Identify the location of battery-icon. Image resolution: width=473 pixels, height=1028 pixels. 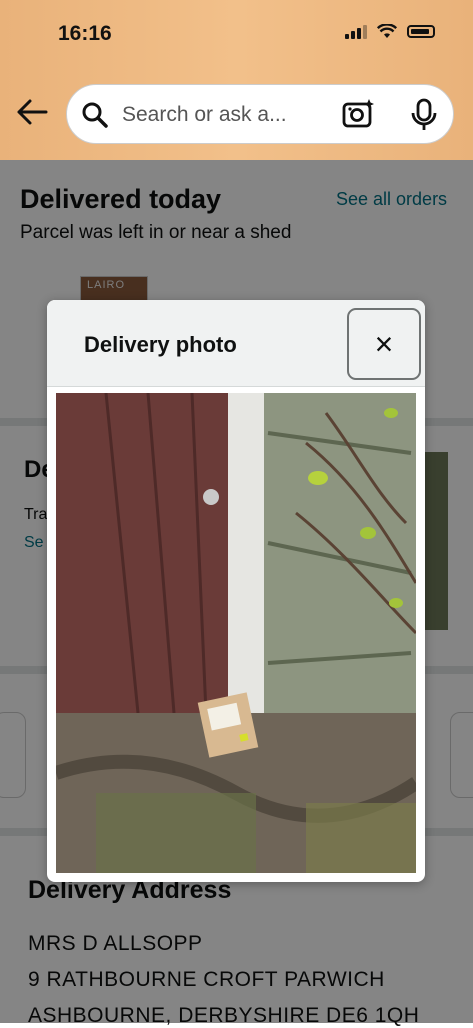
(421, 31).